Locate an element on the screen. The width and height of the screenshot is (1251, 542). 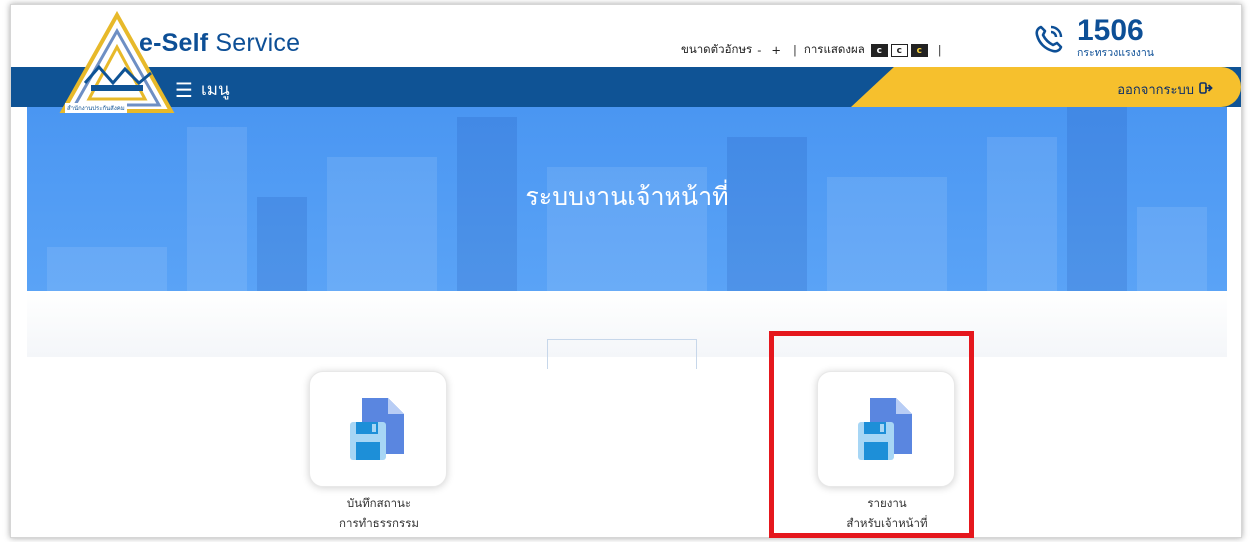
font-size-label: ขนาดตัวอักษร is located at coordinates (717, 49).